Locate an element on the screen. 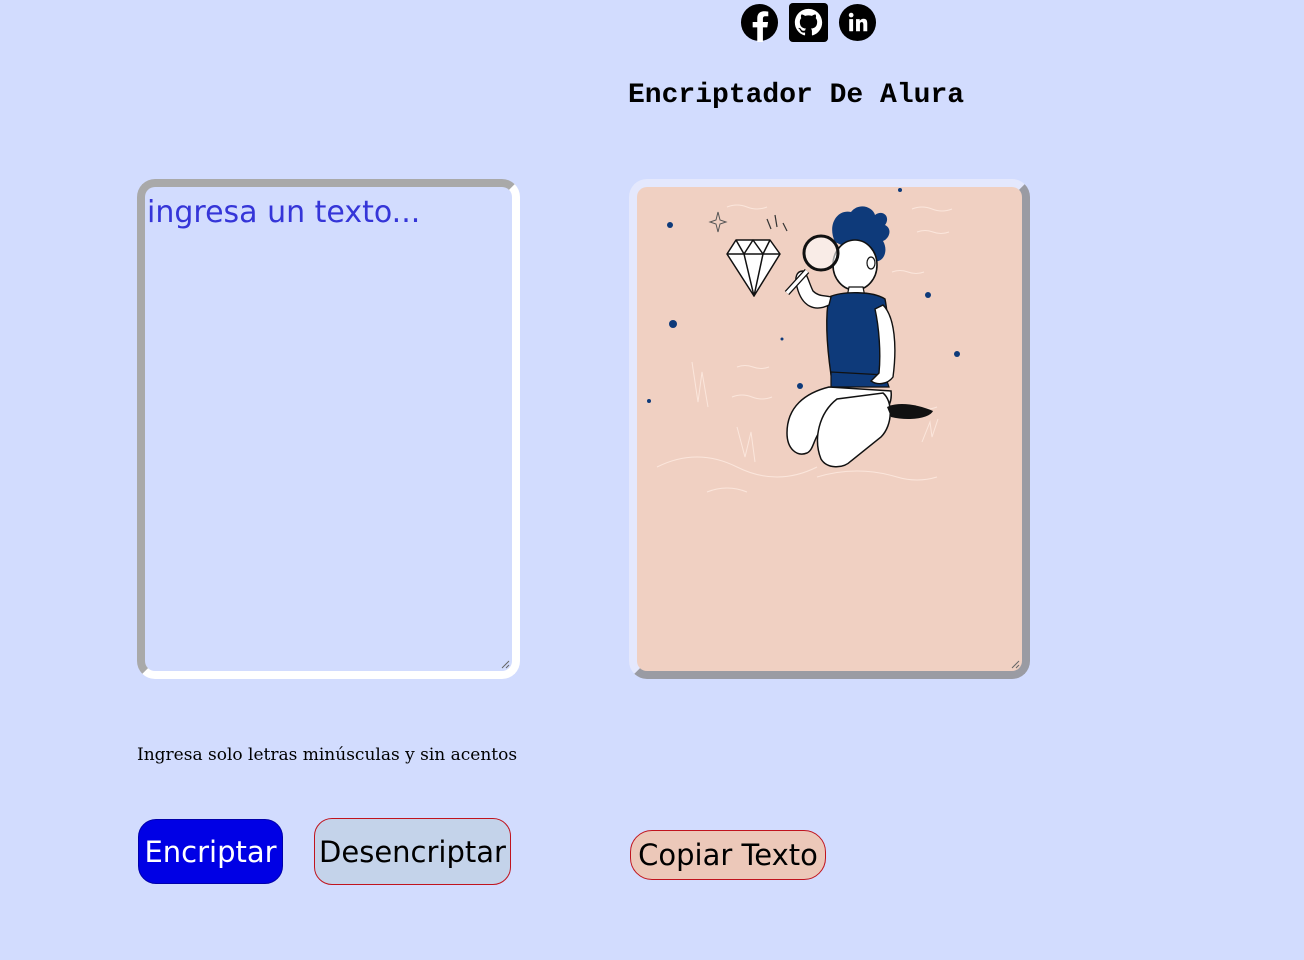  facebook-icon is located at coordinates (759, 22).